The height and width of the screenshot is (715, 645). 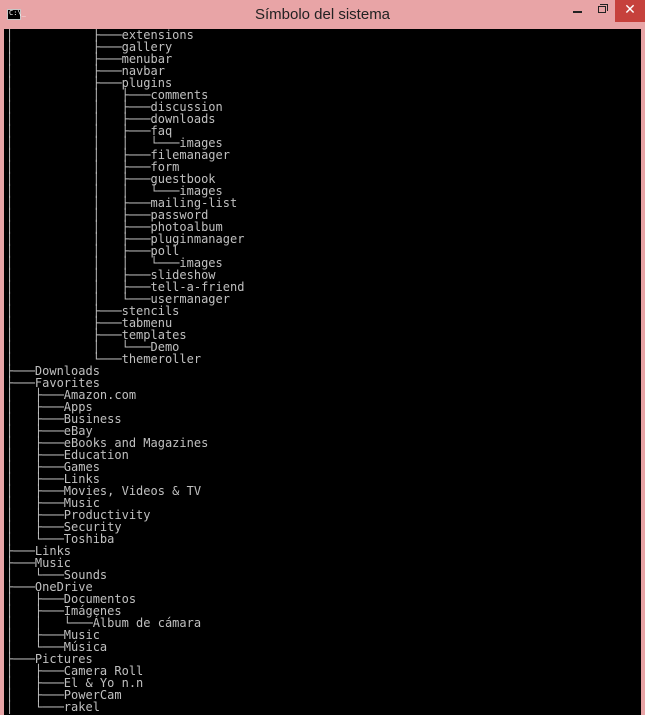 I want to click on title-bar: C:\_ Símbolo del sistema ✕, so click(x=322, y=14).